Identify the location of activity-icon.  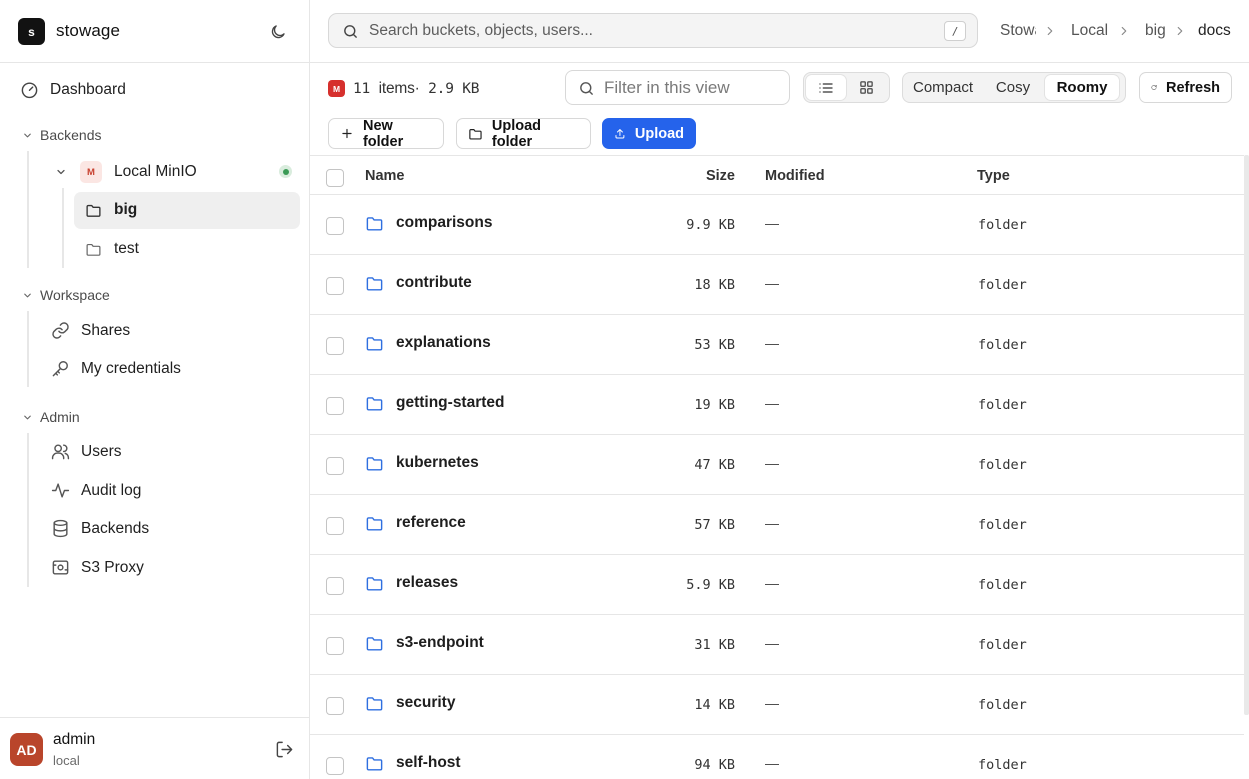
(60, 490).